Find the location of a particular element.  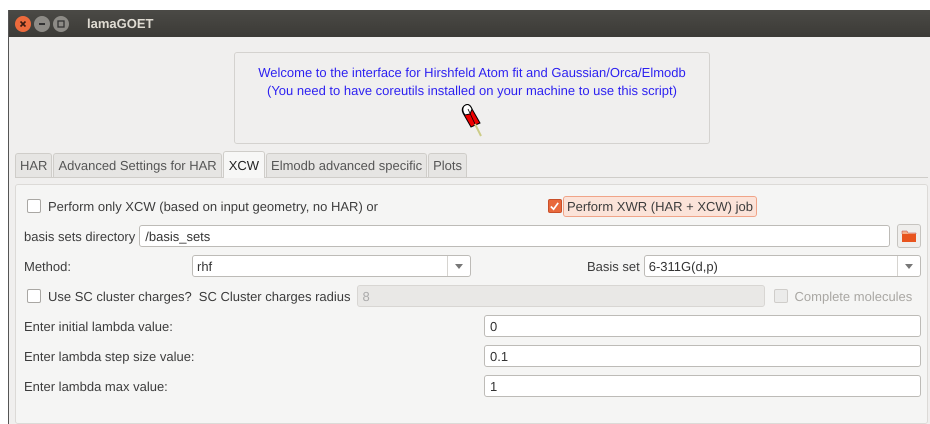

field-label: SC Cluster charges radius is located at coordinates (274, 296).